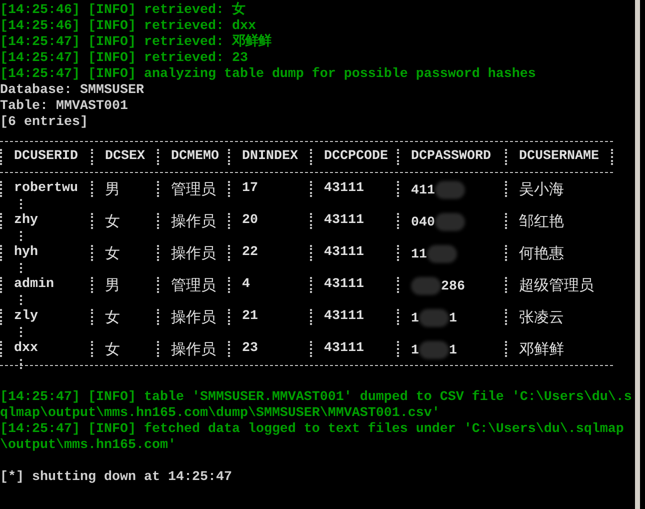 The width and height of the screenshot is (645, 509). What do you see at coordinates (451, 156) in the screenshot?
I see `column-header: DCPASSWORD` at bounding box center [451, 156].